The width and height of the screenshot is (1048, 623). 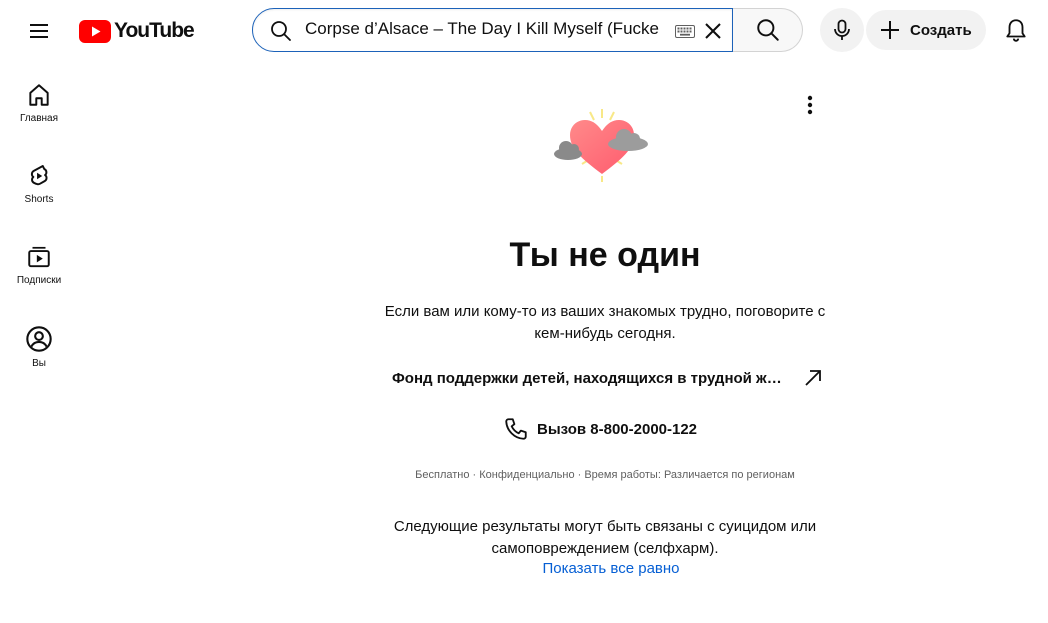 I want to click on heart-illustration, so click(x=601, y=145).